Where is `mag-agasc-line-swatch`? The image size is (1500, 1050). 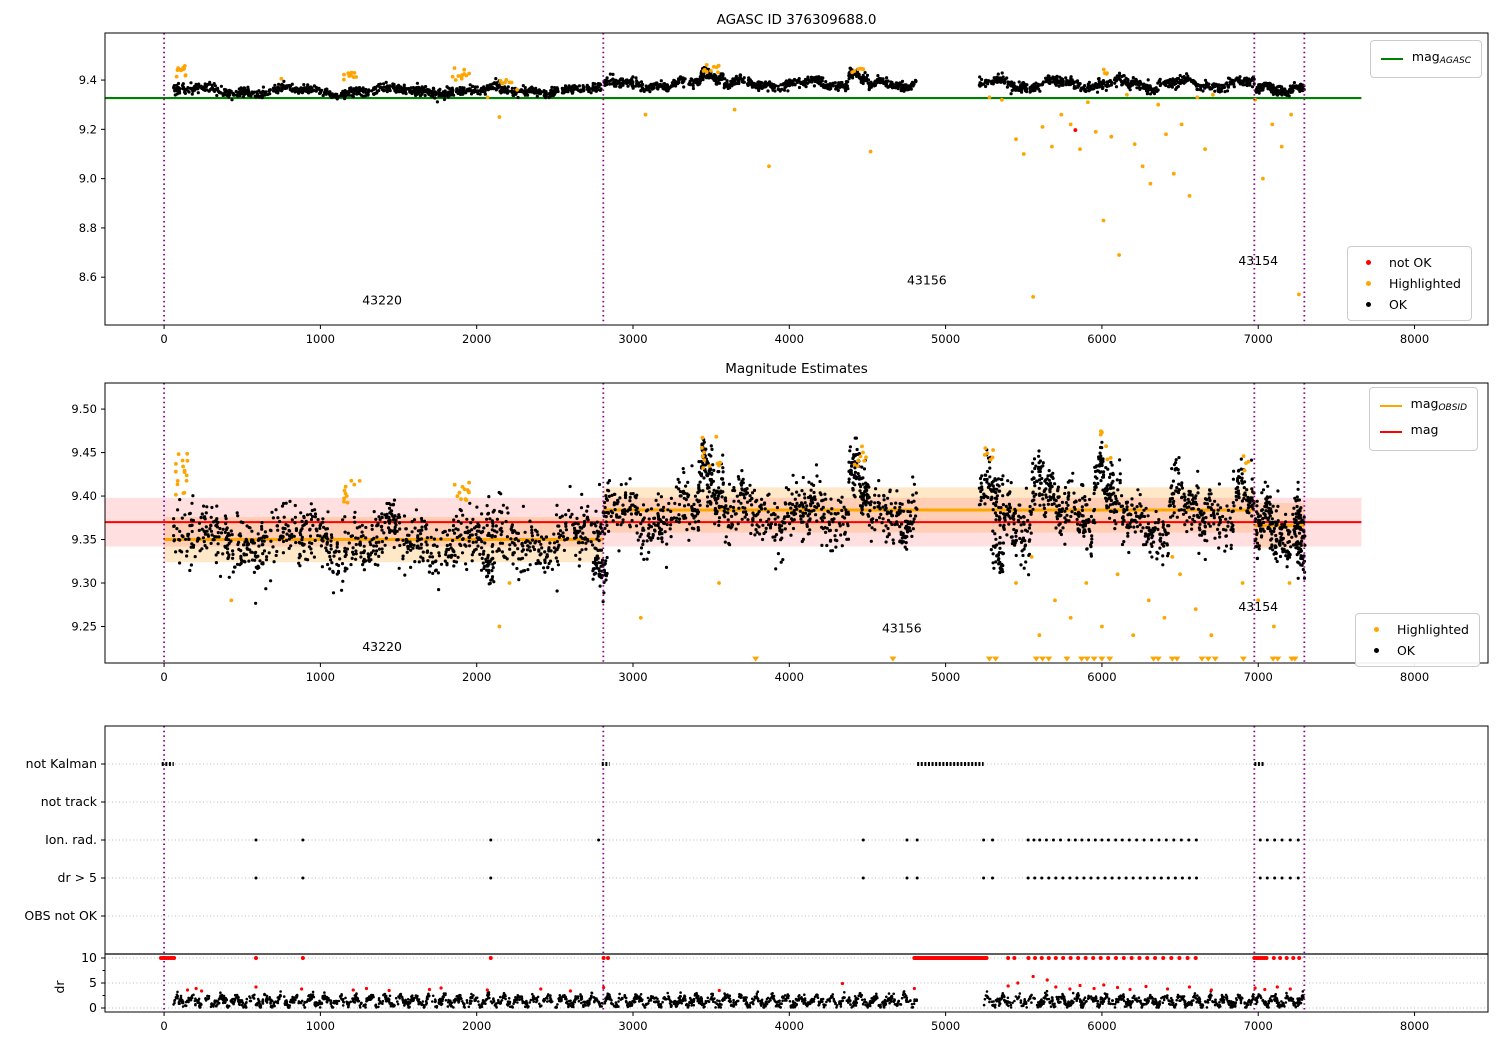
mag-agasc-line-swatch is located at coordinates (1391, 59).